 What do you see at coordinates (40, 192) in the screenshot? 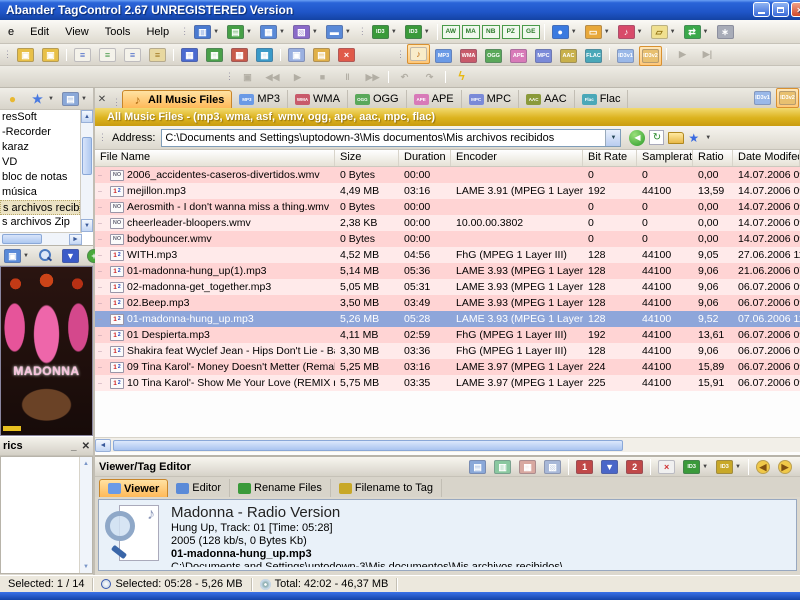
I see `sidebar-folder-item: música` at bounding box center [40, 192].